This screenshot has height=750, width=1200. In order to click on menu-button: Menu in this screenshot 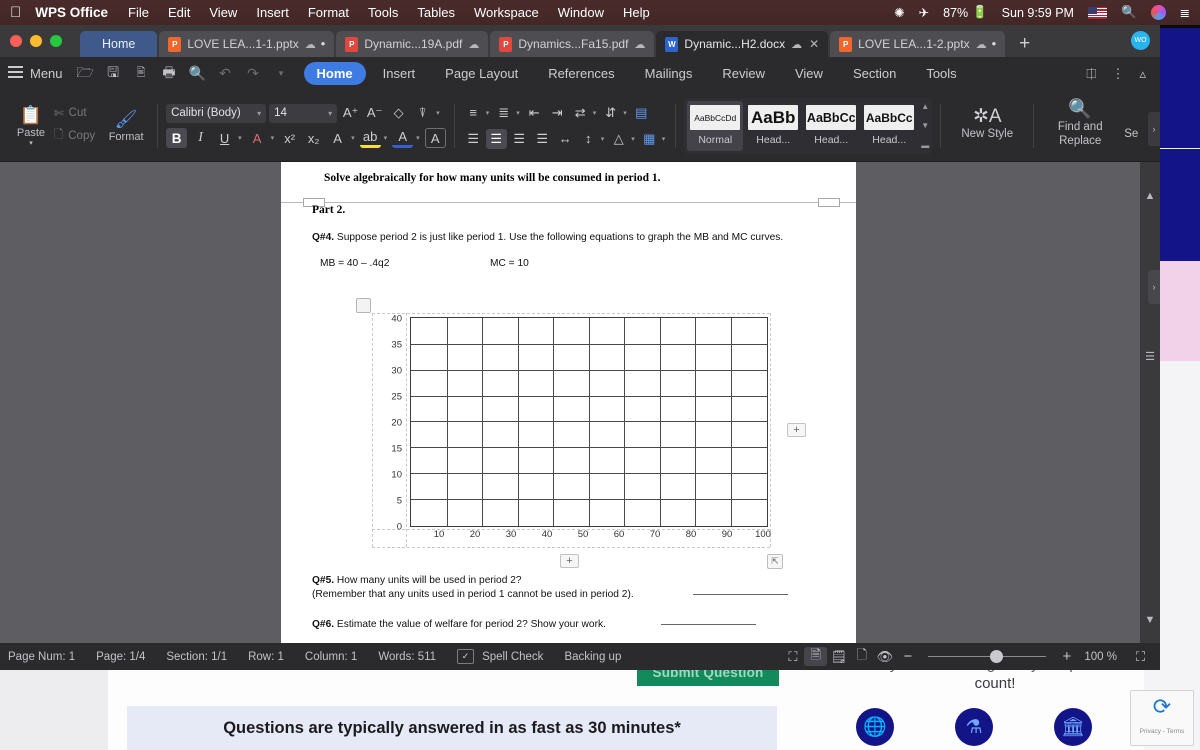, I will do `click(35, 73)`.